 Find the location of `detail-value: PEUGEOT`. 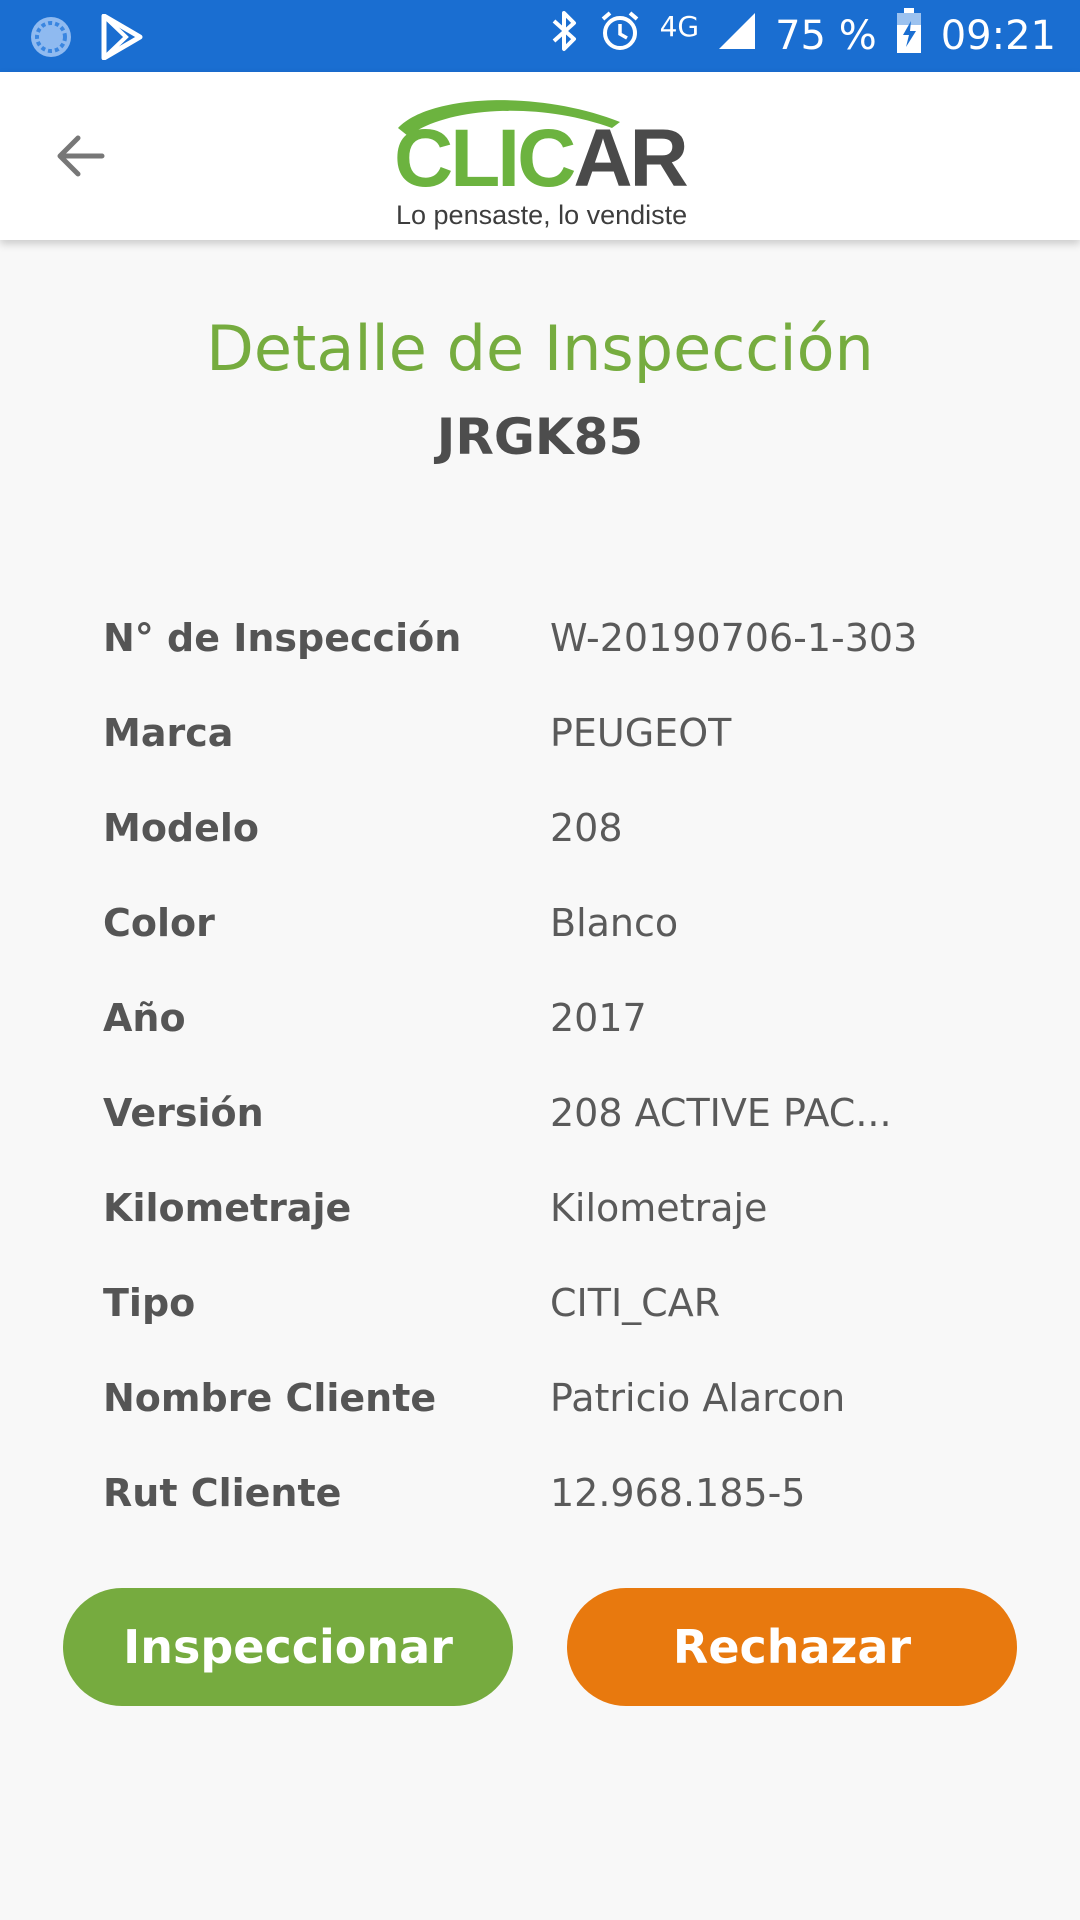

detail-value: PEUGEOT is located at coordinates (641, 732).